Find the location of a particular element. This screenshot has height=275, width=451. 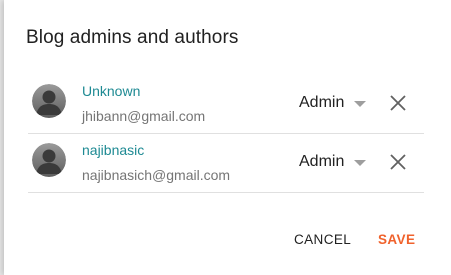

member-email: najibnasich@gmail.com is located at coordinates (156, 175).